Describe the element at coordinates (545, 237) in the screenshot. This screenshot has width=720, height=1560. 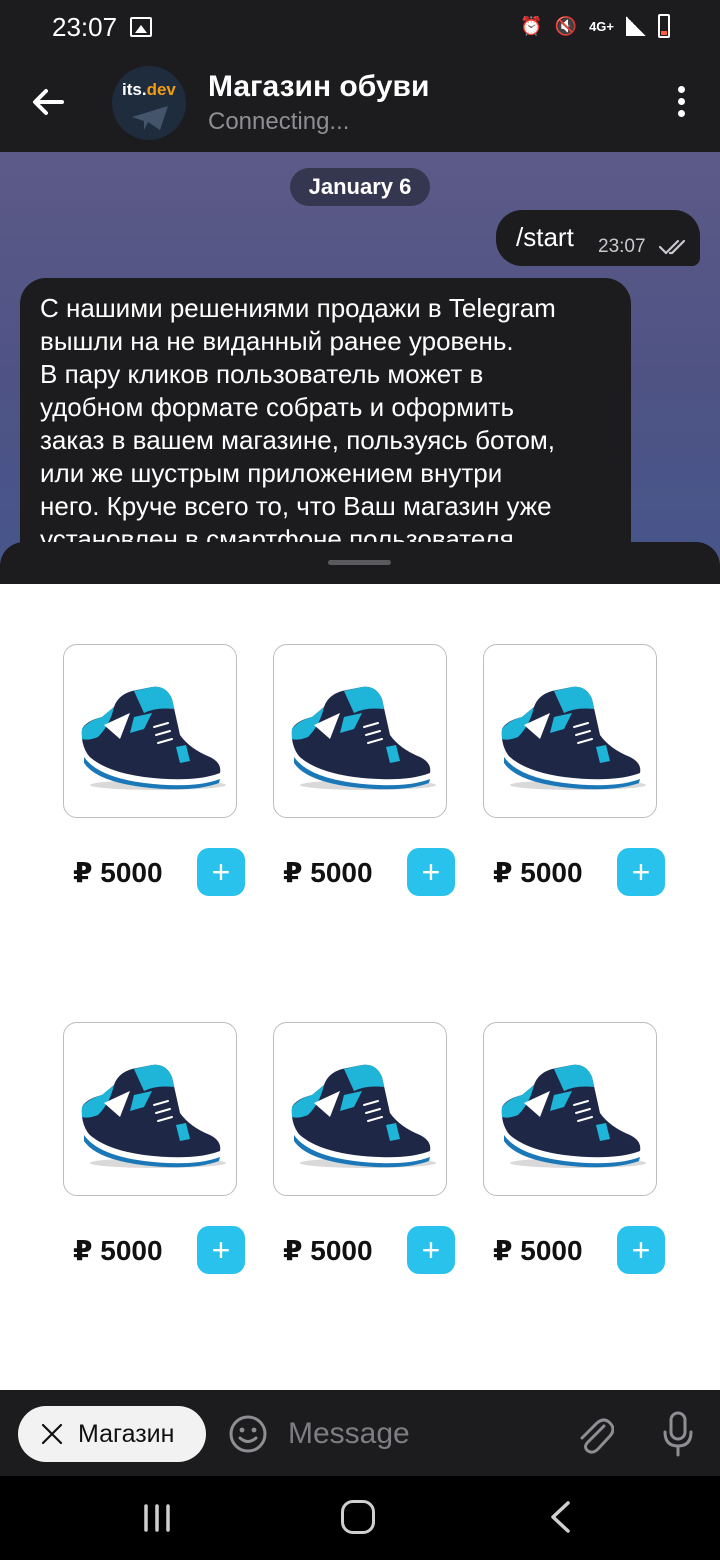
I see `outgoing-message-text: /start` at that location.